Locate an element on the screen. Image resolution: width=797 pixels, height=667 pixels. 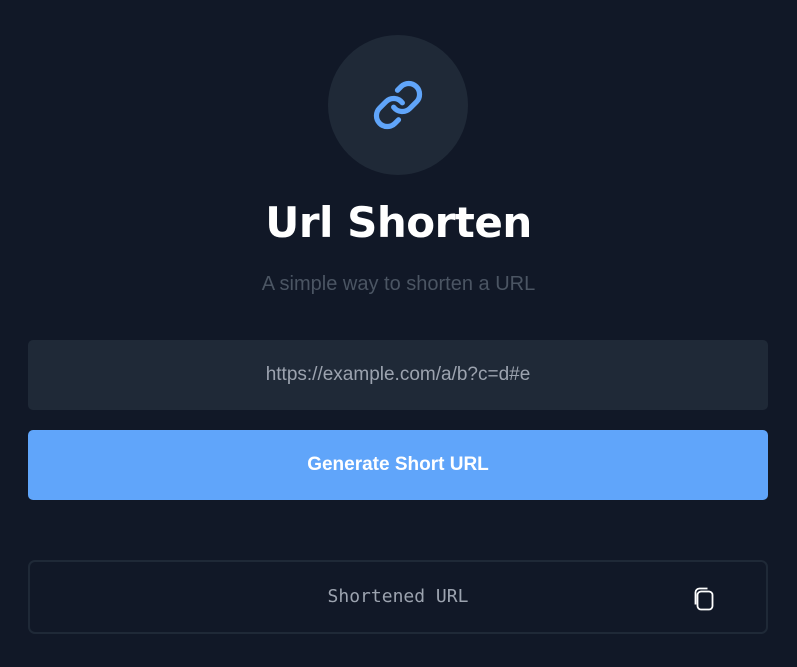
shortened-url-text: Shortened URL is located at coordinates (398, 596).